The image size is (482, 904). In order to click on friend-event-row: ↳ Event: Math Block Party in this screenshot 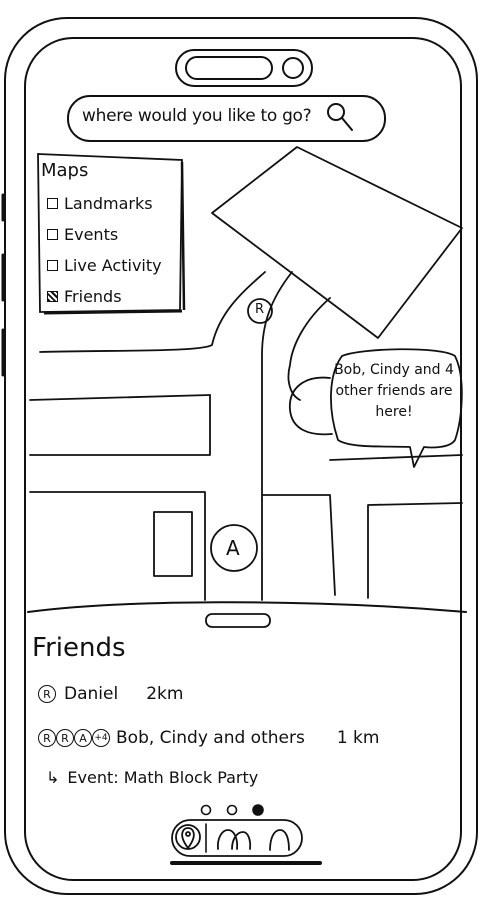, I will do `click(152, 777)`.